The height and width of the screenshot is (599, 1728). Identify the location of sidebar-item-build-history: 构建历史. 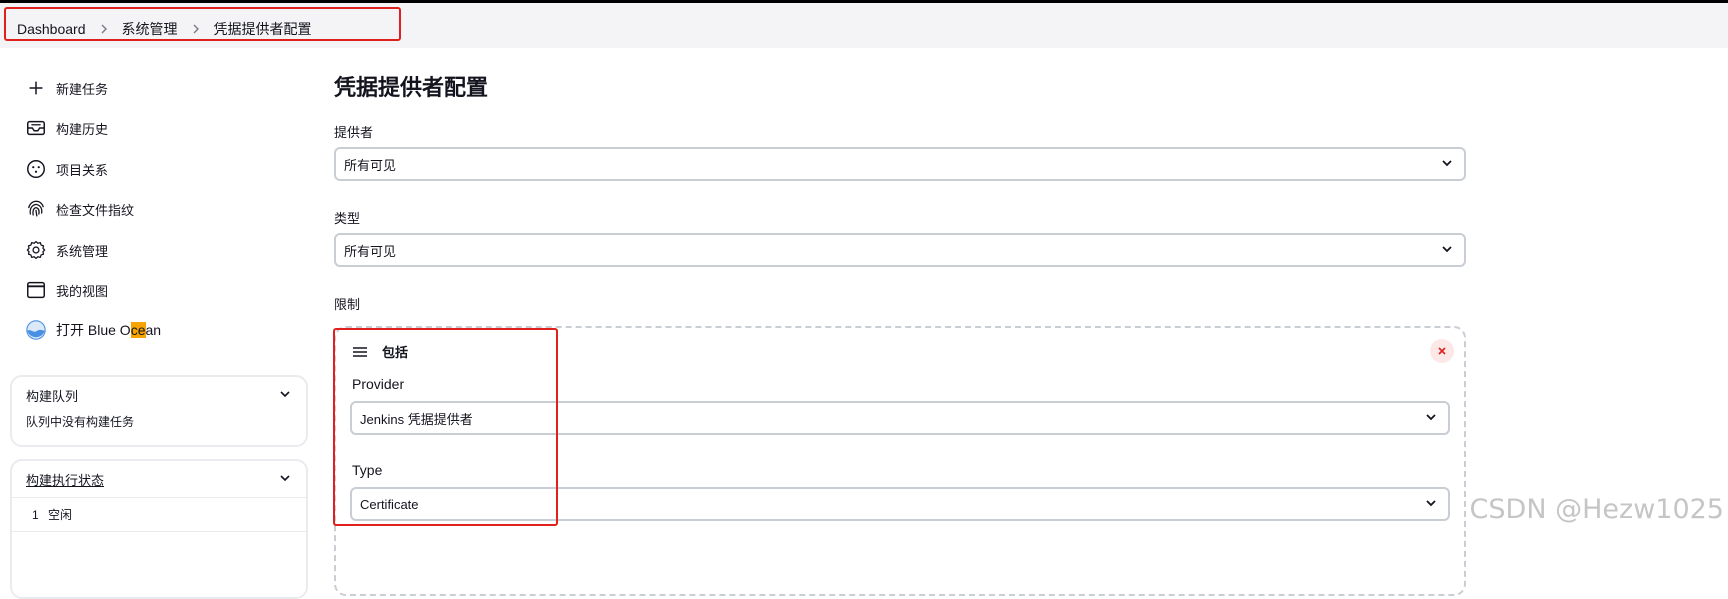
(66, 128).